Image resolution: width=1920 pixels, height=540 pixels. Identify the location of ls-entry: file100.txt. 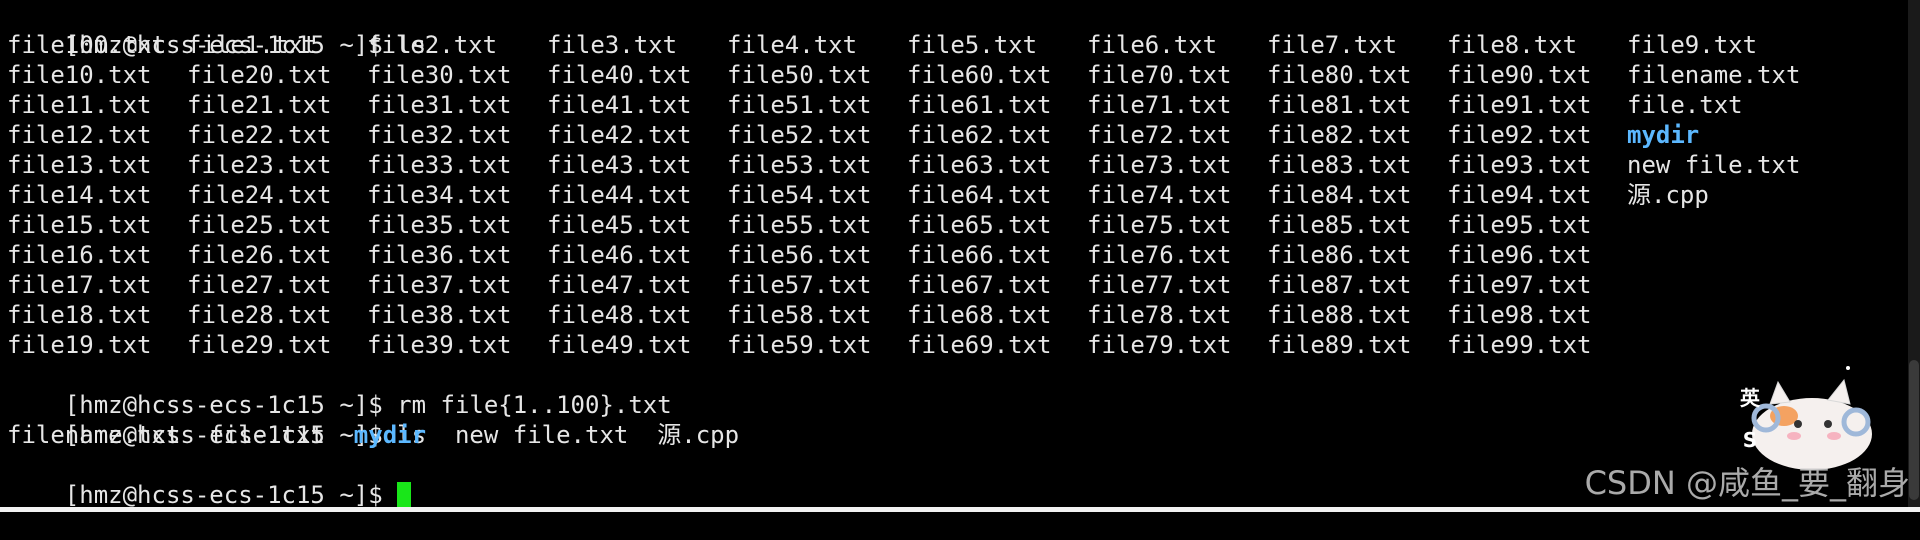
(97, 45).